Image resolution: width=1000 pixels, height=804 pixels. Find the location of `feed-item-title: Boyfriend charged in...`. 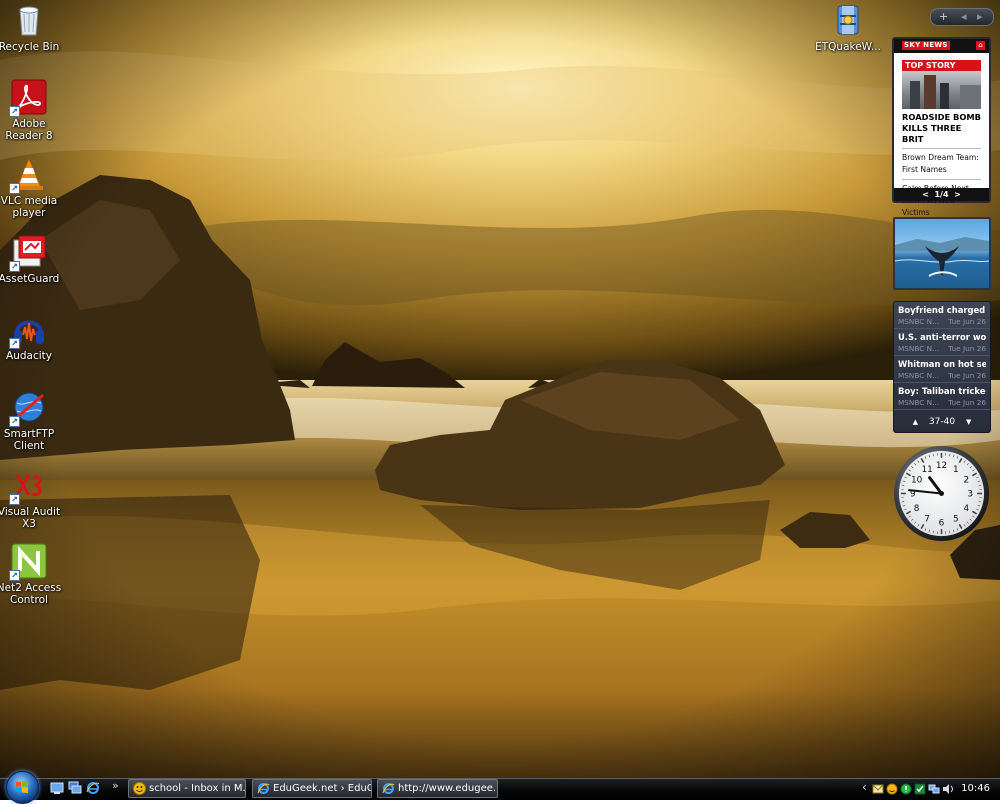

feed-item-title: Boyfriend charged in... is located at coordinates (942, 310).